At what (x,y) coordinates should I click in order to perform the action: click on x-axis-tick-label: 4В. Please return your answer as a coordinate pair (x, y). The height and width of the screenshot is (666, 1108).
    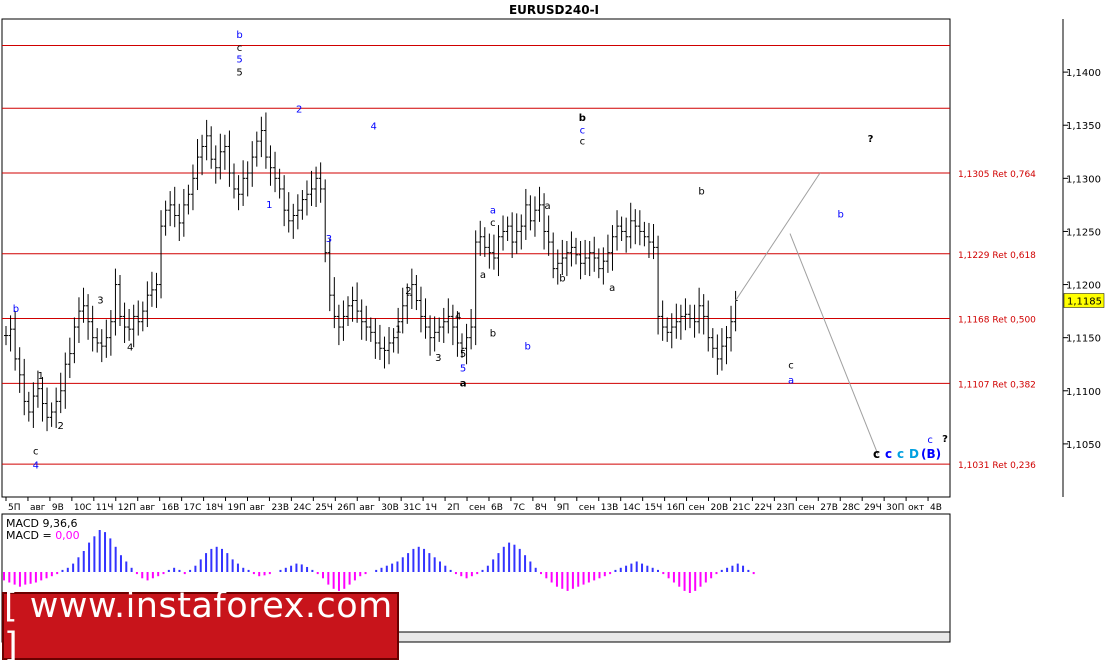
    Looking at the image, I should click on (936, 508).